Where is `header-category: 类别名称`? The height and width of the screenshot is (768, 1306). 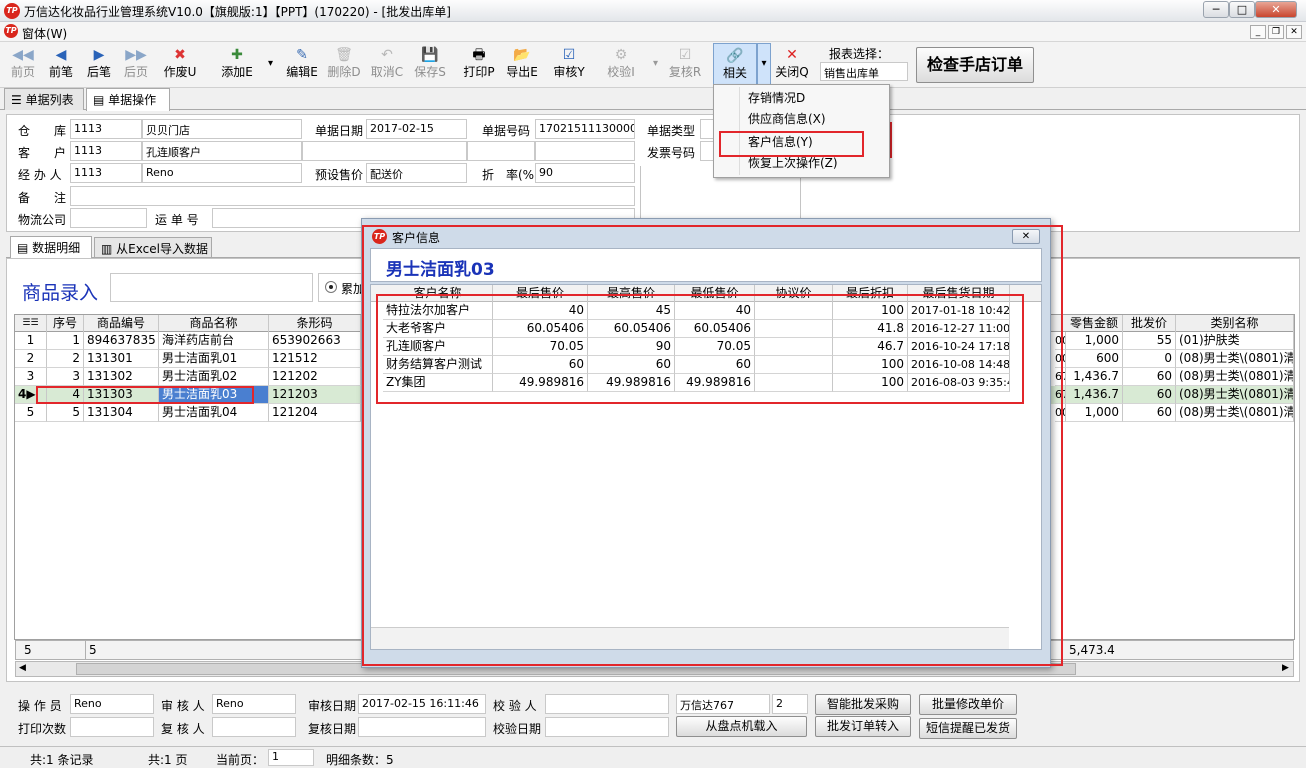
header-category: 类别名称 is located at coordinates (1235, 323).